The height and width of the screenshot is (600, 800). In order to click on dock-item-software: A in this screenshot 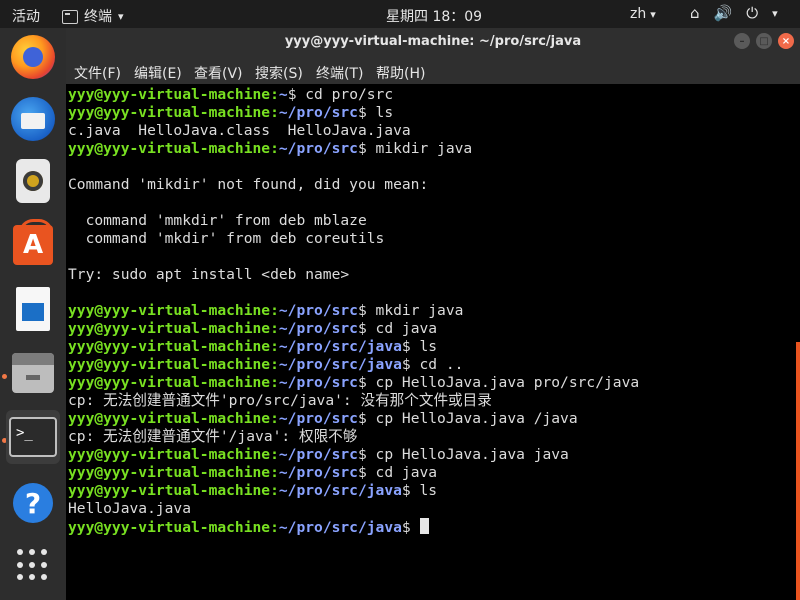, I will do `click(33, 245)`.